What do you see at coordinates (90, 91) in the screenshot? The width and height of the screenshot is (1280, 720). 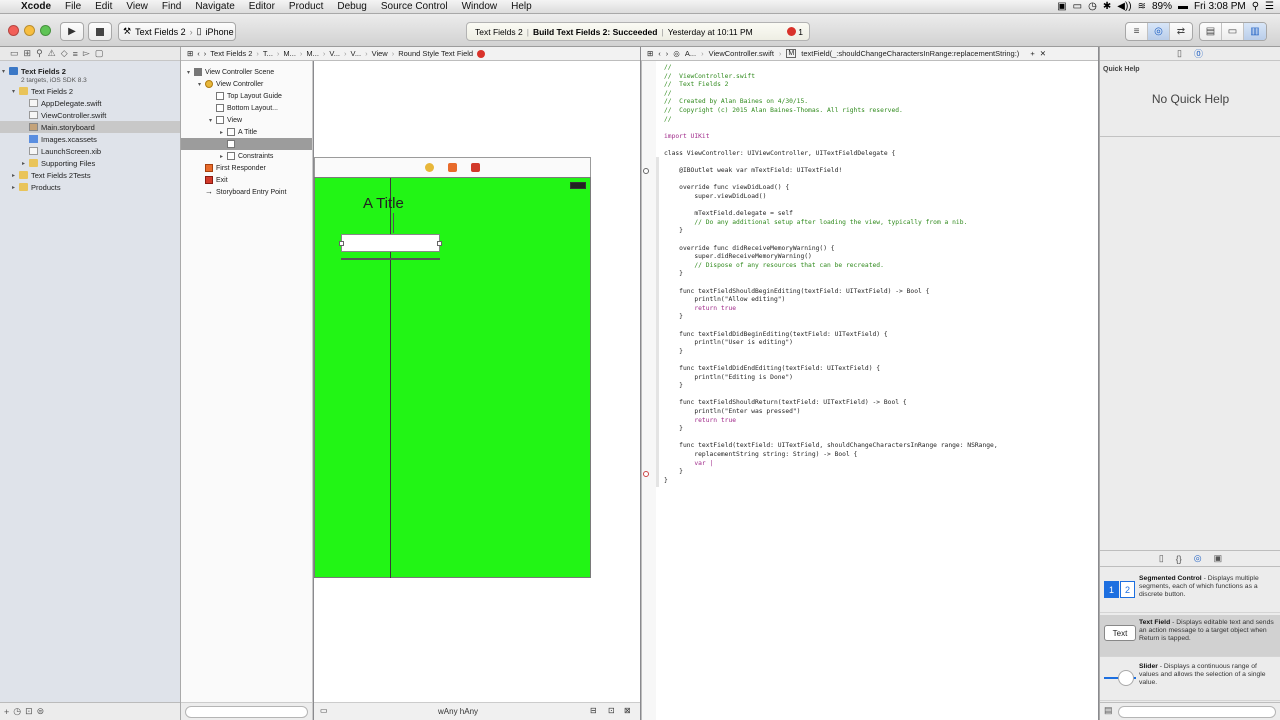 I see `navigator-item: ▾ Text Fields 2` at bounding box center [90, 91].